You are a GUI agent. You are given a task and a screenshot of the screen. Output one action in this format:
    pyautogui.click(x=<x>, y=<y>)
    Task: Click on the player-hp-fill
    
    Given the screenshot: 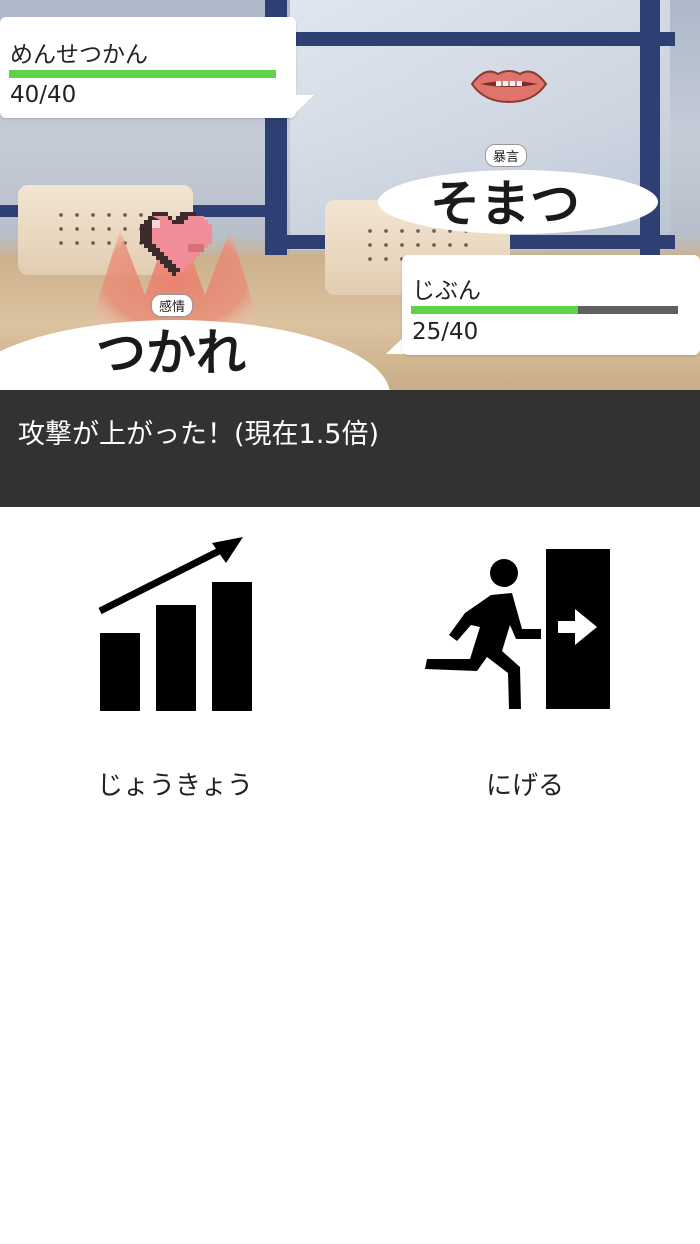 What is the action you would take?
    pyautogui.click(x=494, y=310)
    